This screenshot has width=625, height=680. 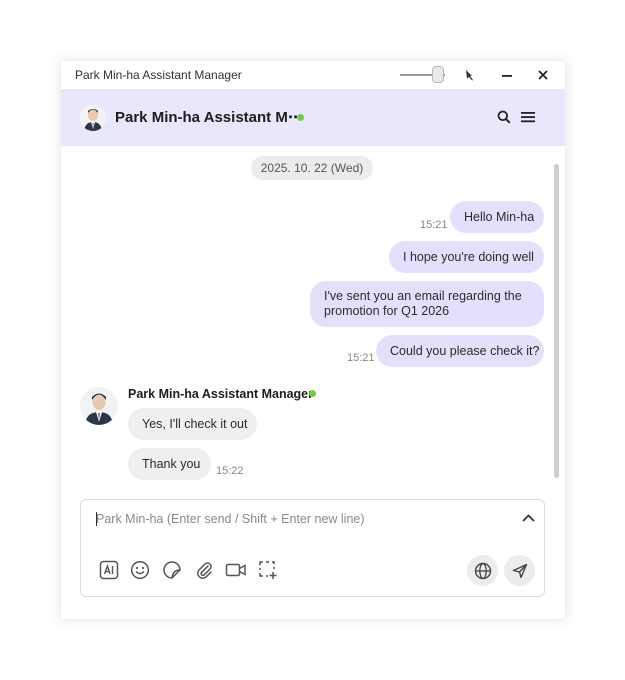 I want to click on screen-capture-icon, so click(x=268, y=570).